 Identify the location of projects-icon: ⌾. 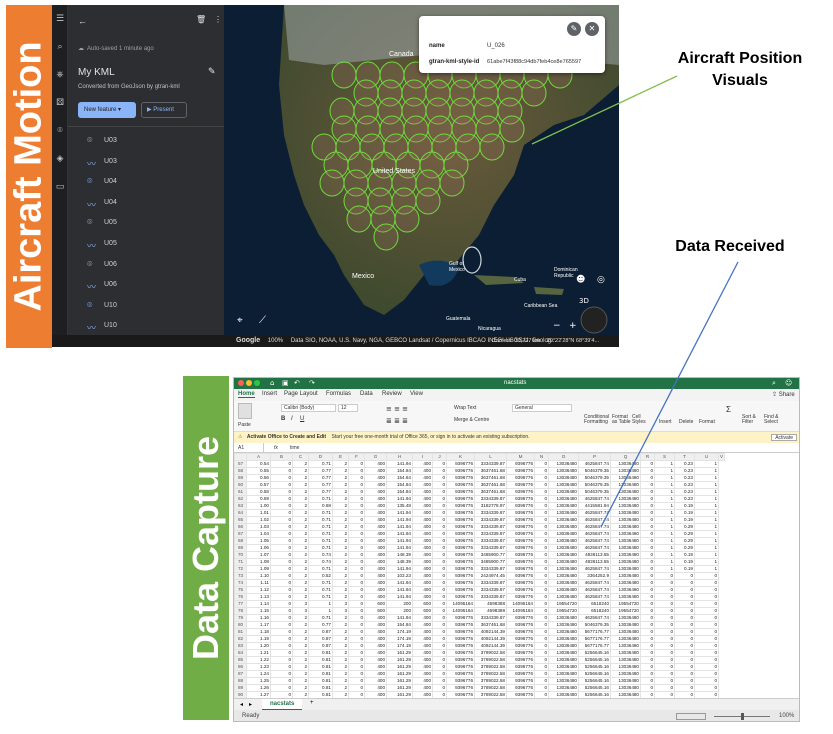
(60, 131).